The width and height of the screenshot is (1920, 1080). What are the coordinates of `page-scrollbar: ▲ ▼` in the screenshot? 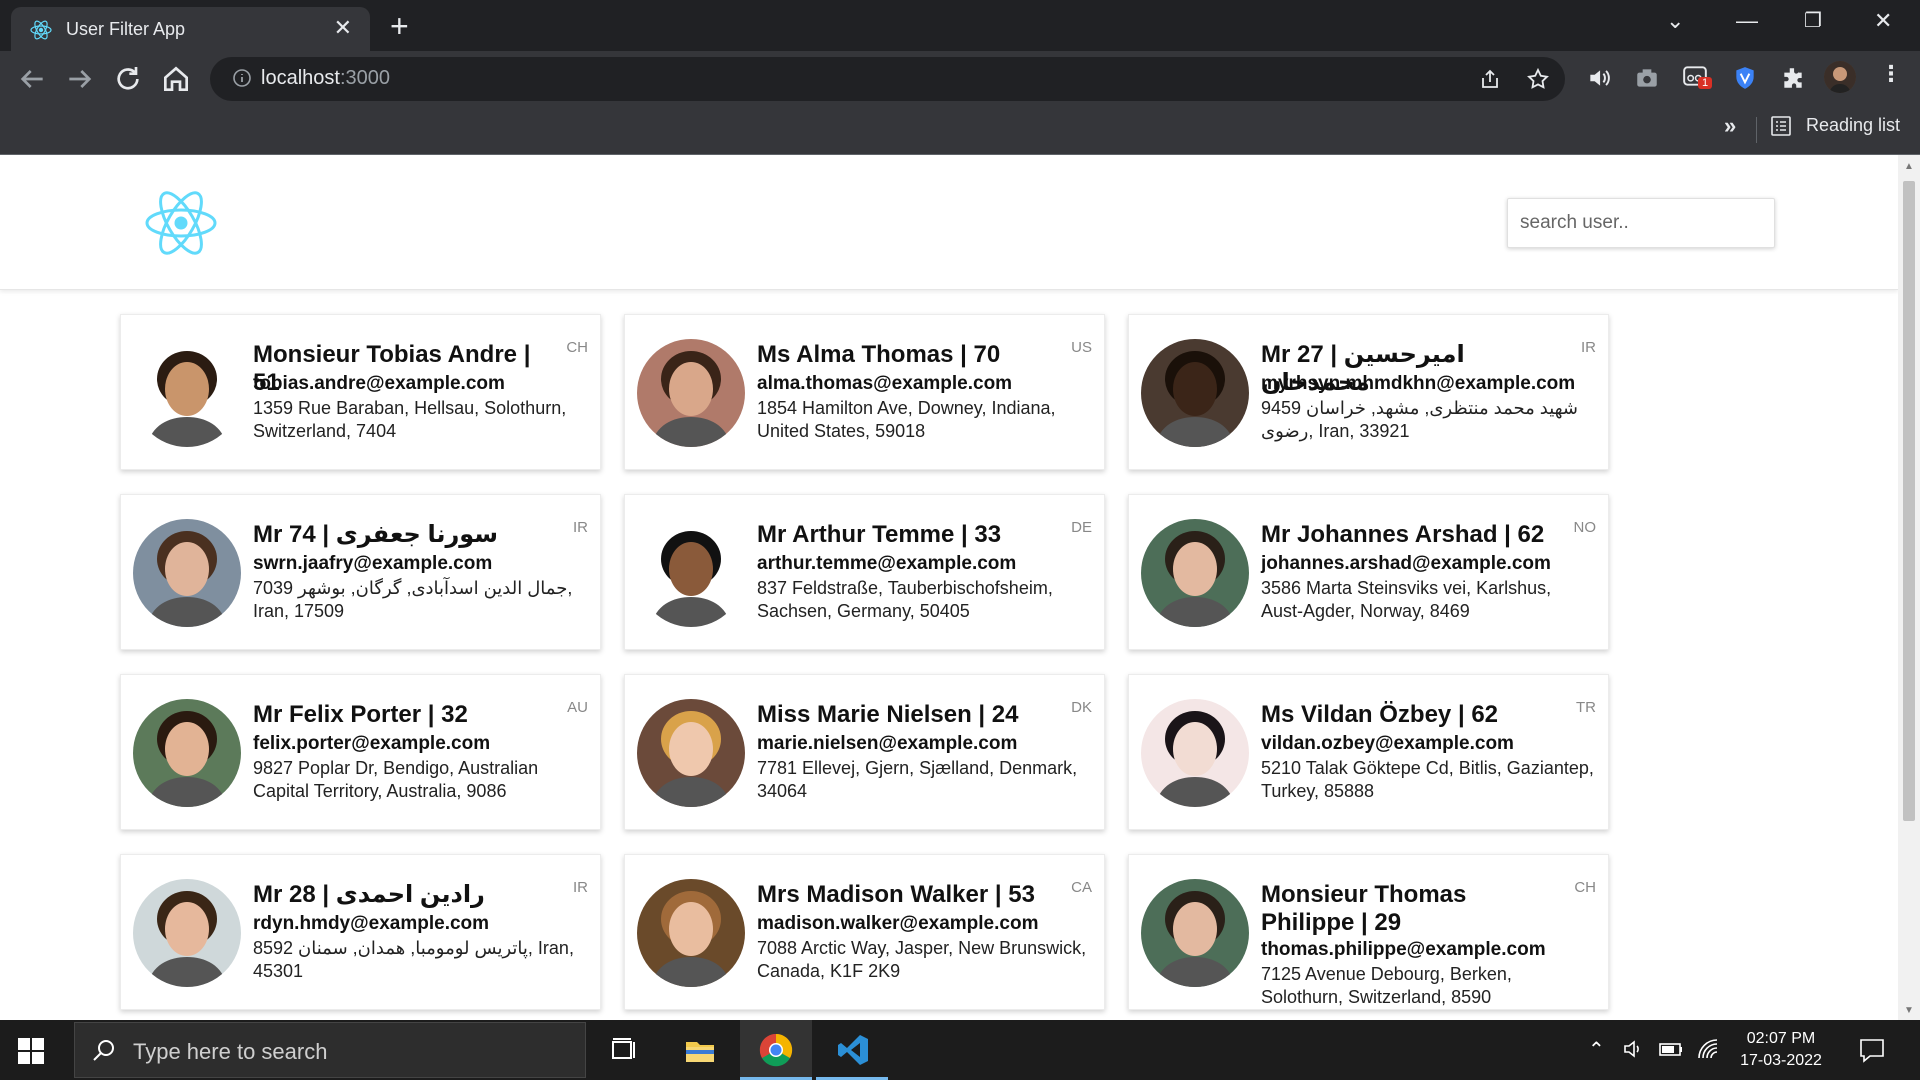 It's located at (1909, 587).